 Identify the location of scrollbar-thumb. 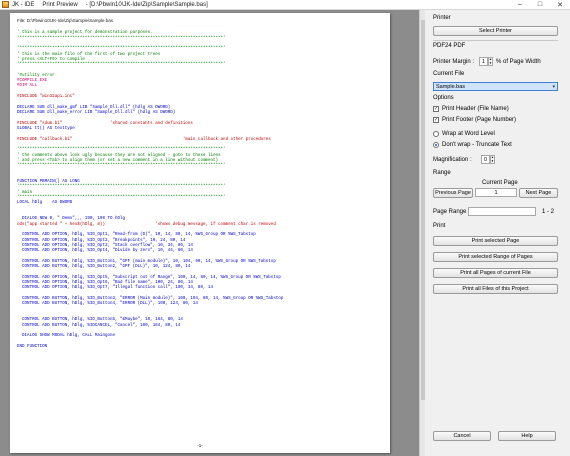
(423, 210).